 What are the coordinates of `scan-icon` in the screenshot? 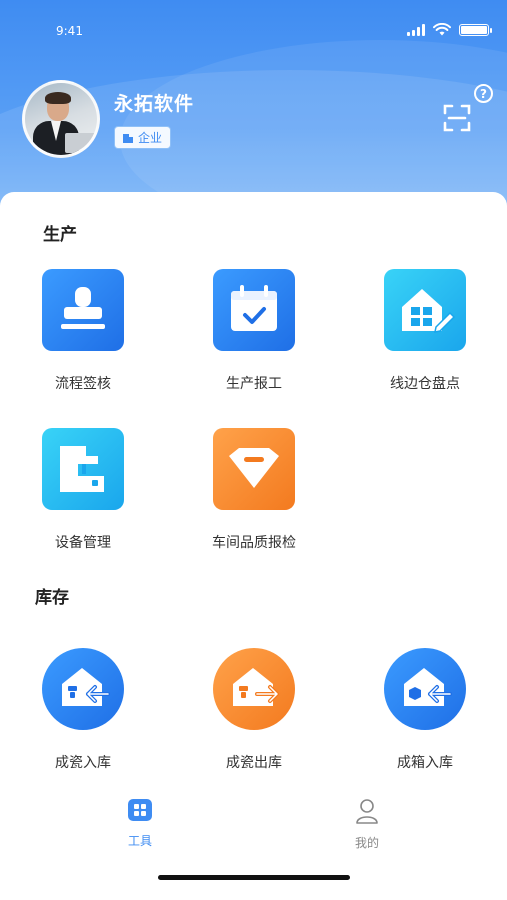 It's located at (457, 118).